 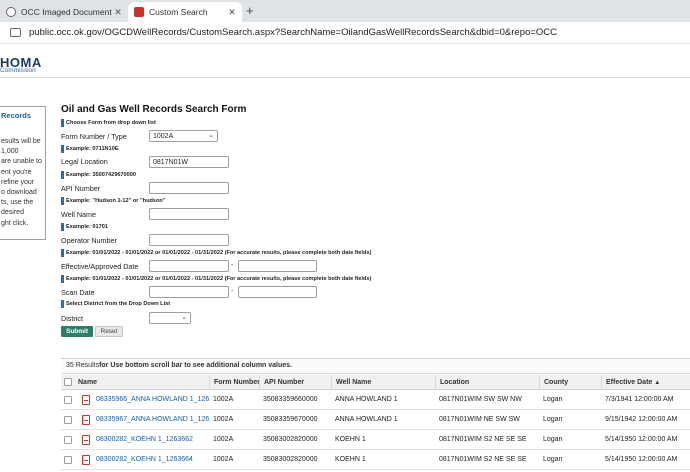 What do you see at coordinates (295, 382) in the screenshot?
I see `column-header-api-number: API Number` at bounding box center [295, 382].